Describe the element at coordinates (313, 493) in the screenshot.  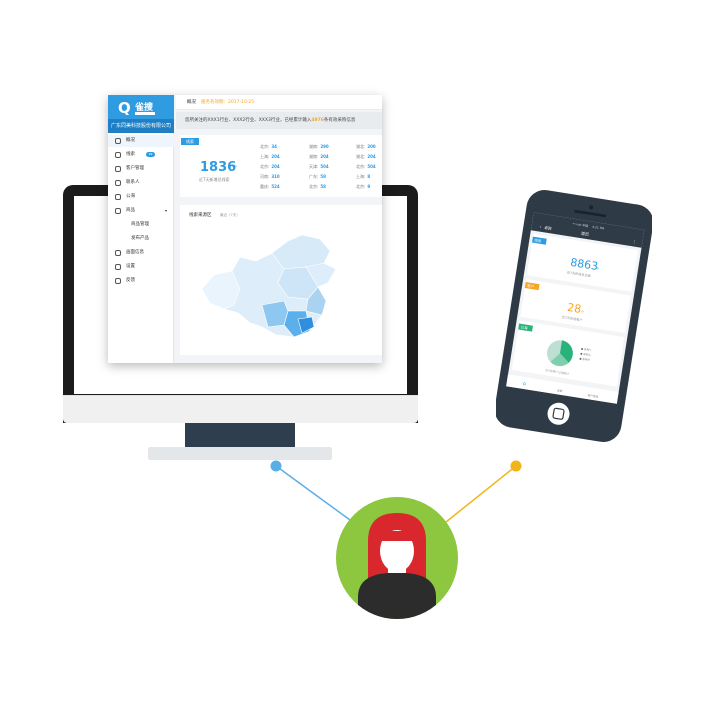
I see `connector-desktop` at that location.